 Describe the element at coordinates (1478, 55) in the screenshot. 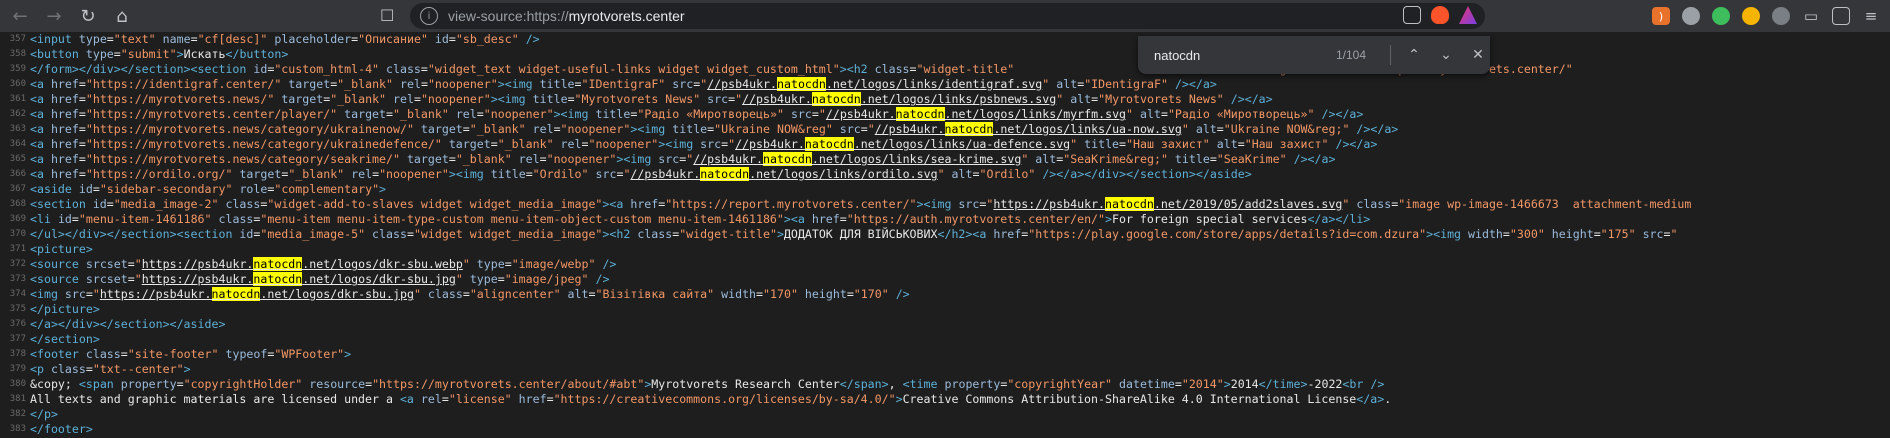

I see `find-close-icon: ✕` at that location.